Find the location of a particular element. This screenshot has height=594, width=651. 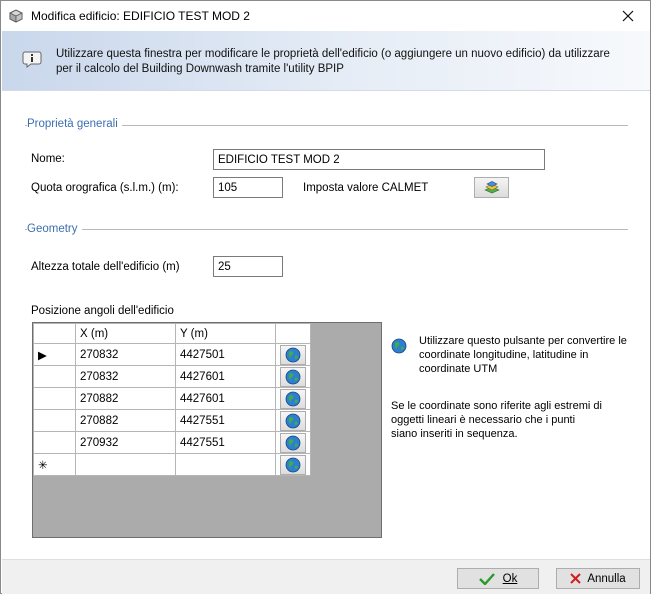

geometry-section-title: Geometry is located at coordinates (54, 229).